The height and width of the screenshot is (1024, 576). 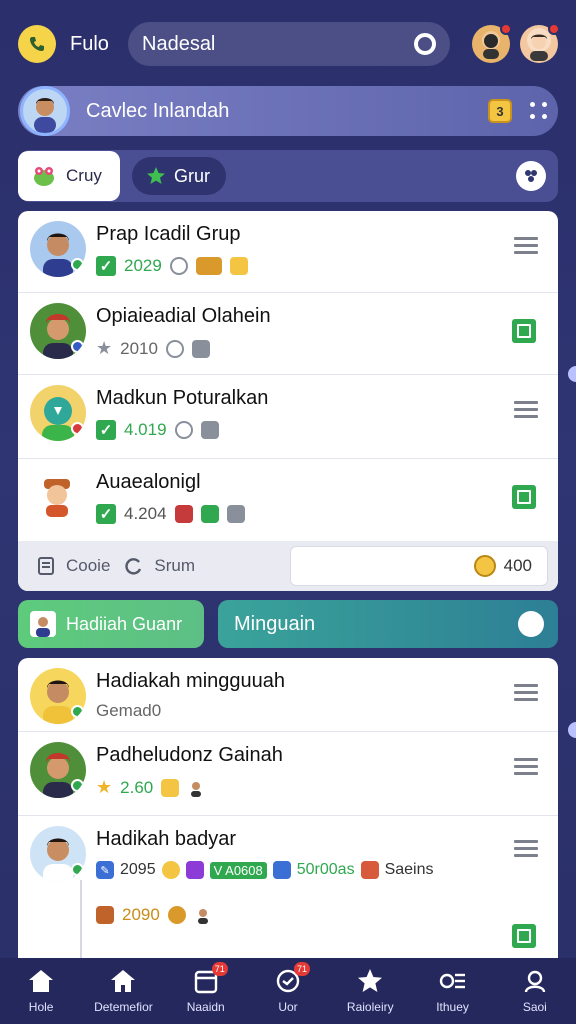 I want to click on profile-name: Cavlec Inlandah, so click(x=158, y=110).